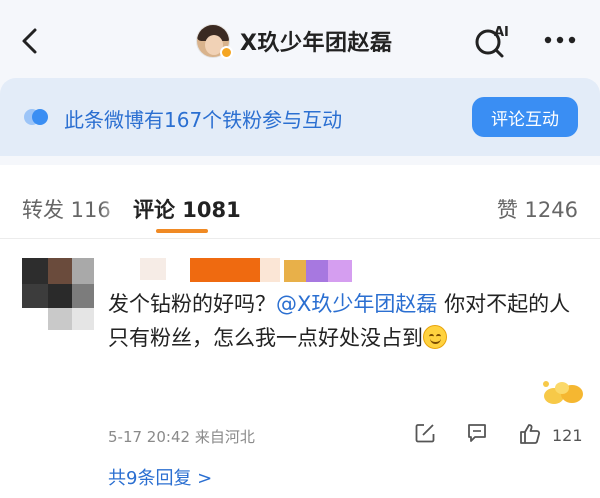  What do you see at coordinates (477, 433) in the screenshot?
I see `comment-icon` at bounding box center [477, 433].